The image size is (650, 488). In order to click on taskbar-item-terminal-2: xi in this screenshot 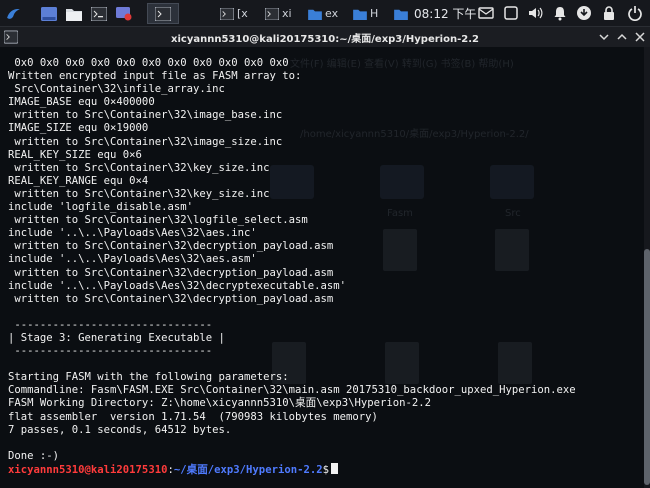, I will do `click(285, 13)`.